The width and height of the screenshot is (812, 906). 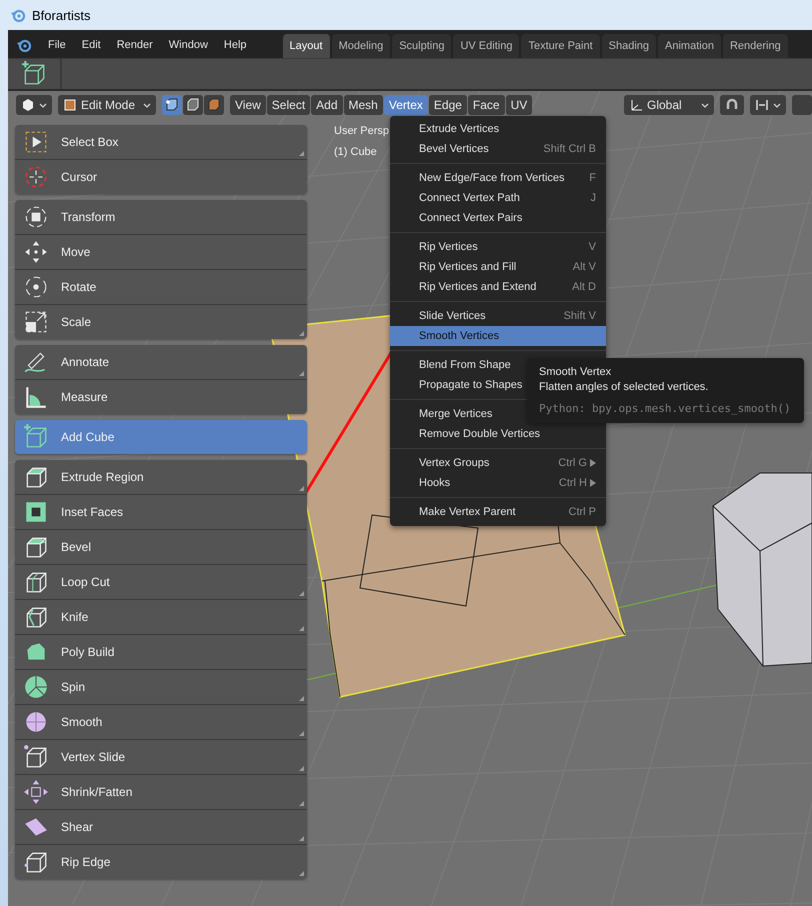 I want to click on workspace-tab: Texture Paint, so click(x=560, y=46).